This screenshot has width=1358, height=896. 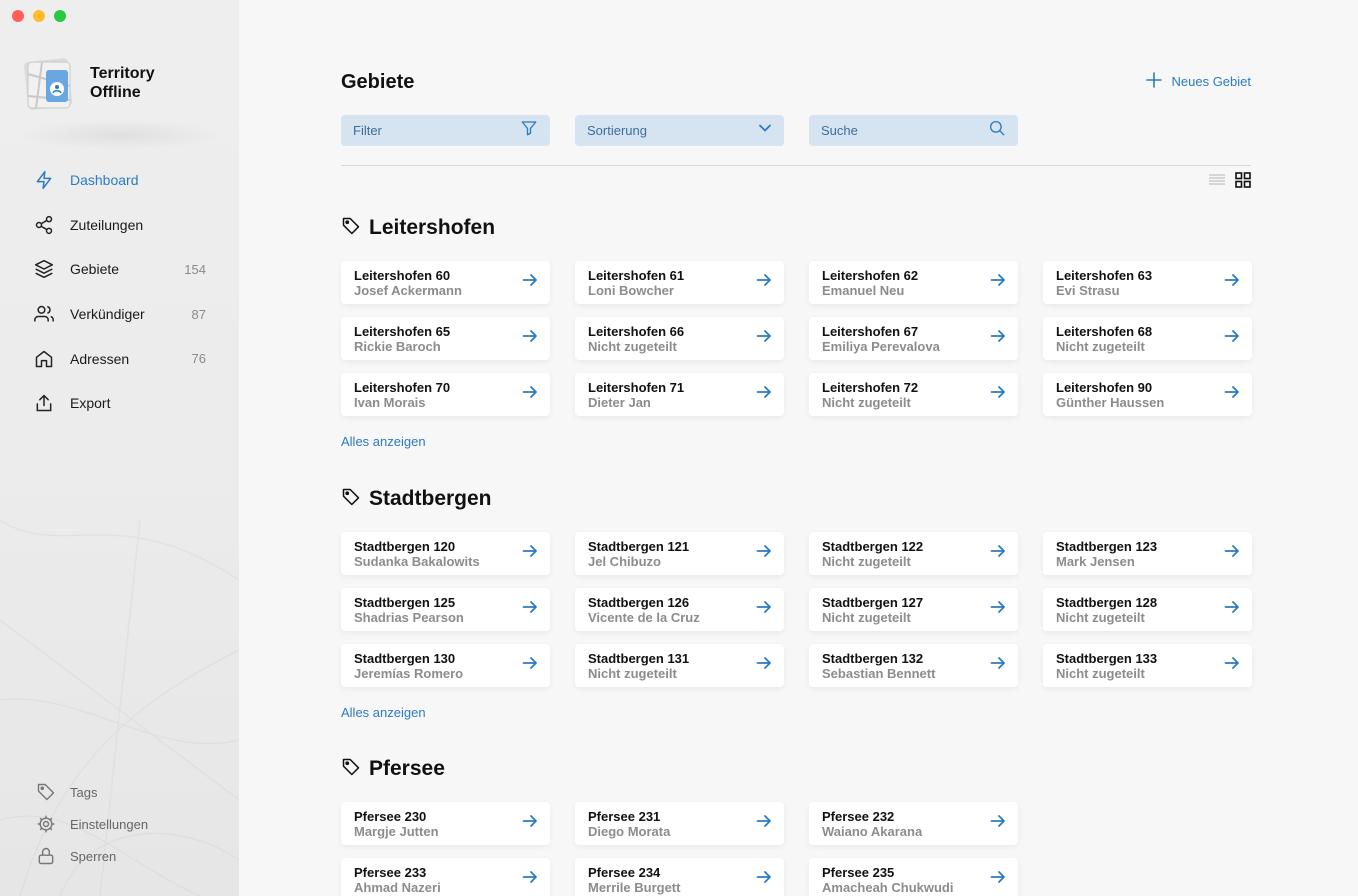 What do you see at coordinates (679, 130) in the screenshot?
I see `sort-dropdown: Sortierung` at bounding box center [679, 130].